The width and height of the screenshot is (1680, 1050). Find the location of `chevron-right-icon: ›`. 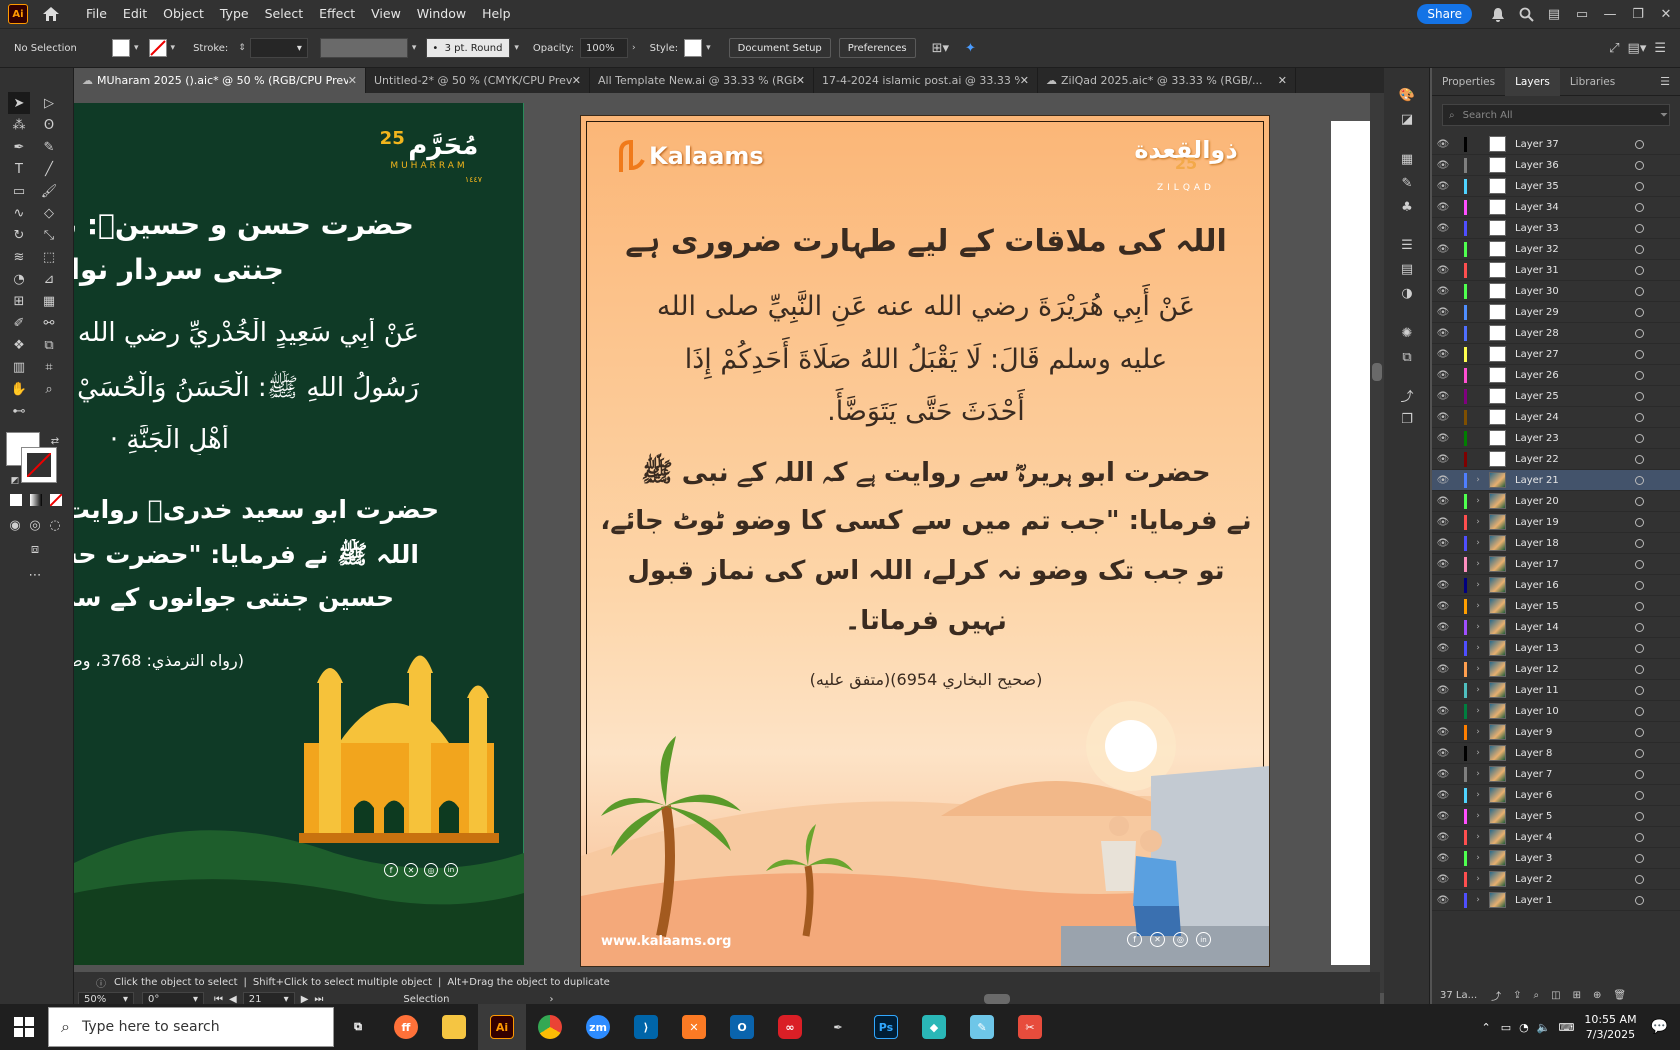

chevron-right-icon: › is located at coordinates (634, 48).